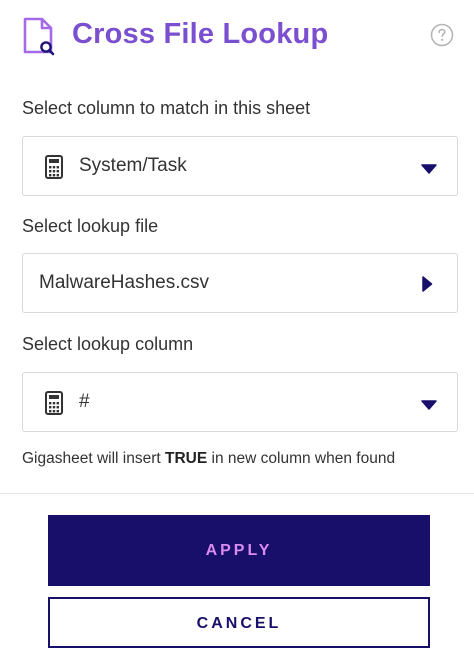 The image size is (474, 660). I want to click on panel-title: Cross File Lookup, so click(200, 34).